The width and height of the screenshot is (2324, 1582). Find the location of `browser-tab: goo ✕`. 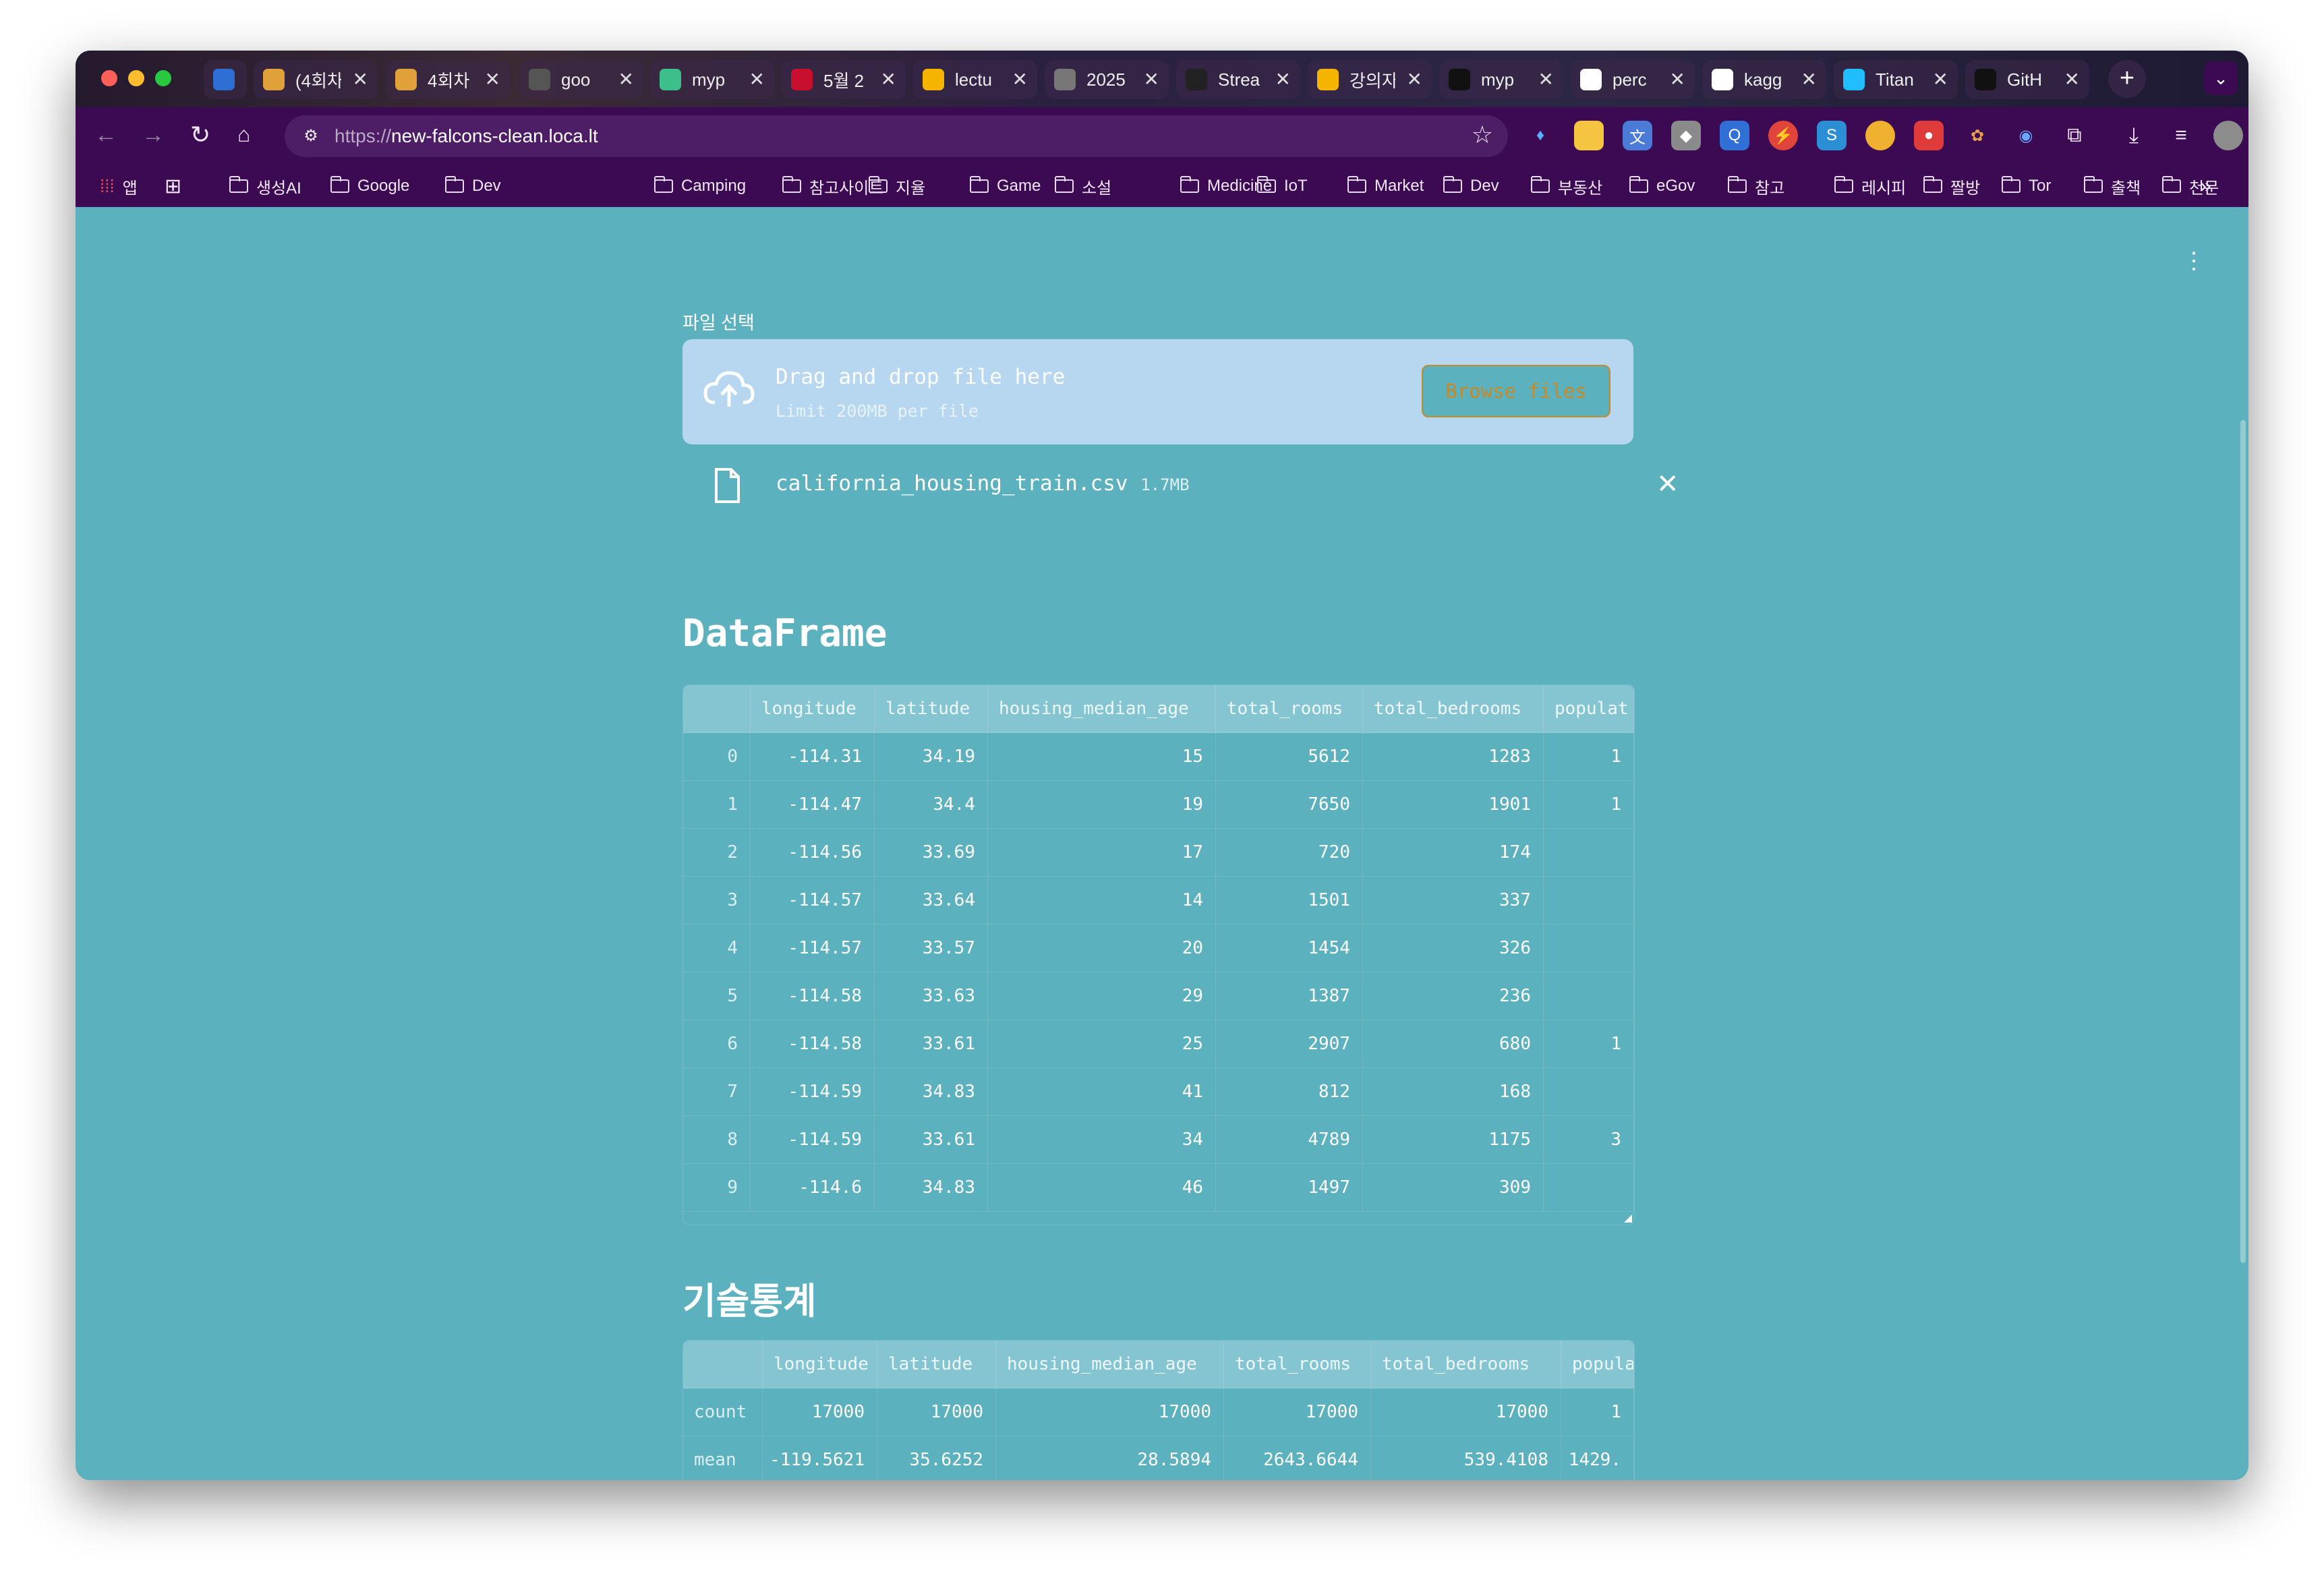

browser-tab: goo ✕ is located at coordinates (581, 79).